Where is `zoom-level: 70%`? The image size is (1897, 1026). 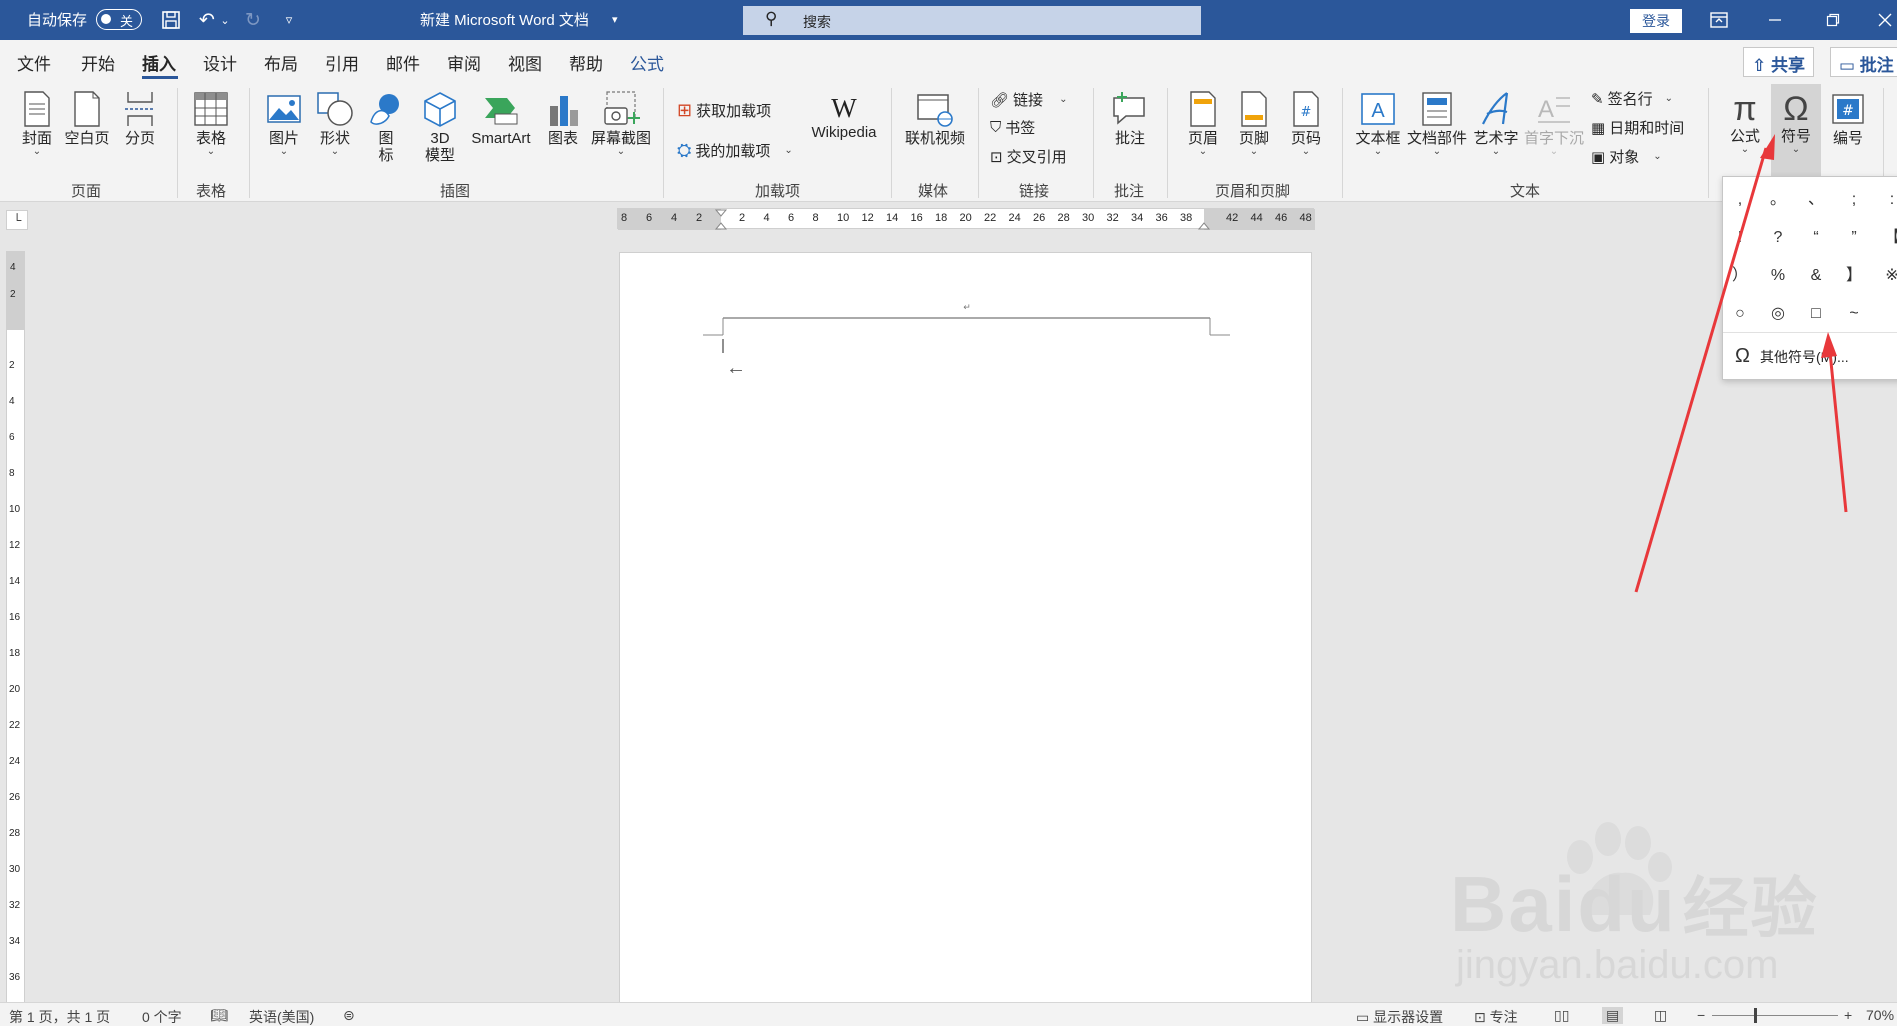 zoom-level: 70% is located at coordinates (1880, 1015).